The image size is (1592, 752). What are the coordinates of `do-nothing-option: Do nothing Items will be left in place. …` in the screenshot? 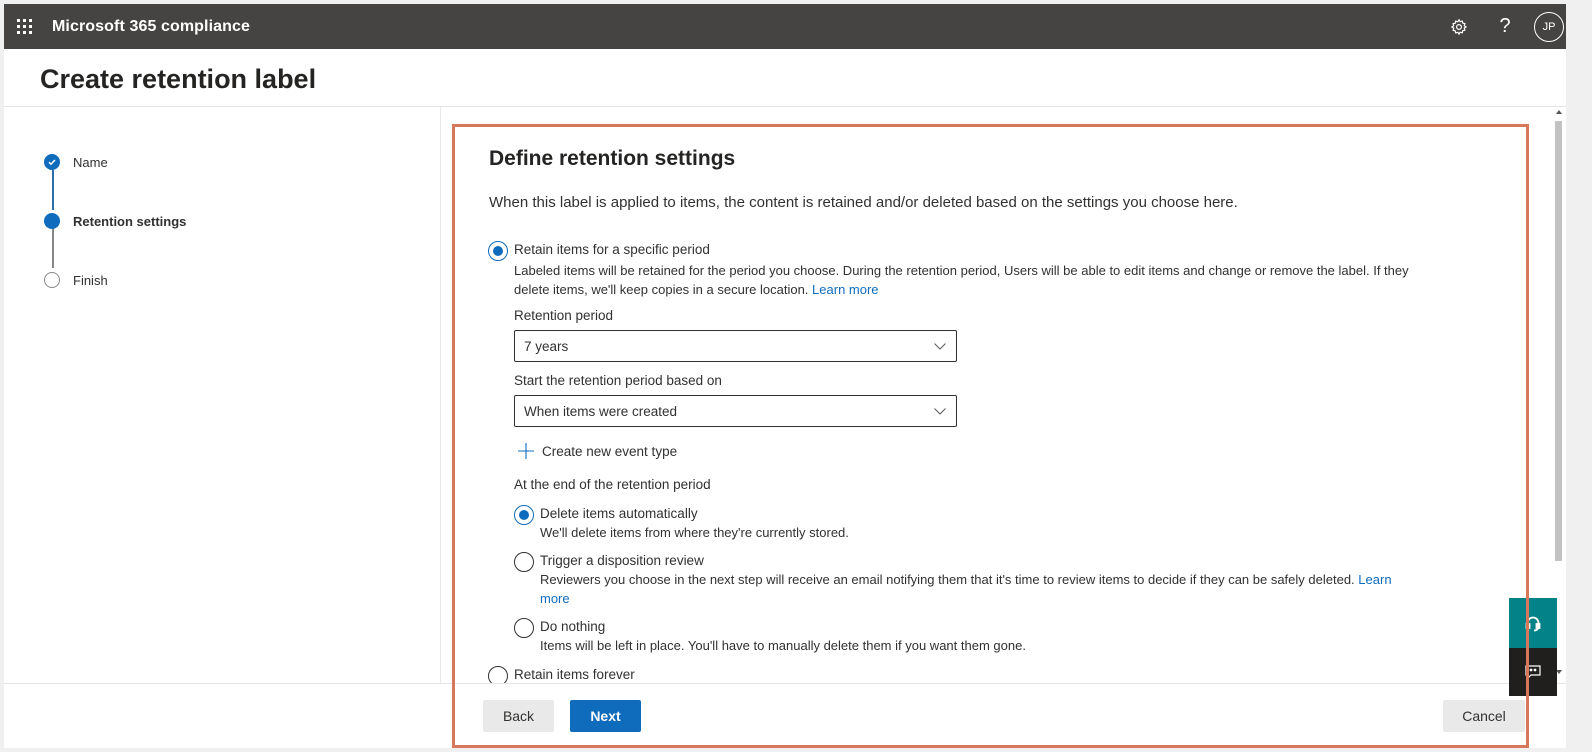 It's located at (770, 636).